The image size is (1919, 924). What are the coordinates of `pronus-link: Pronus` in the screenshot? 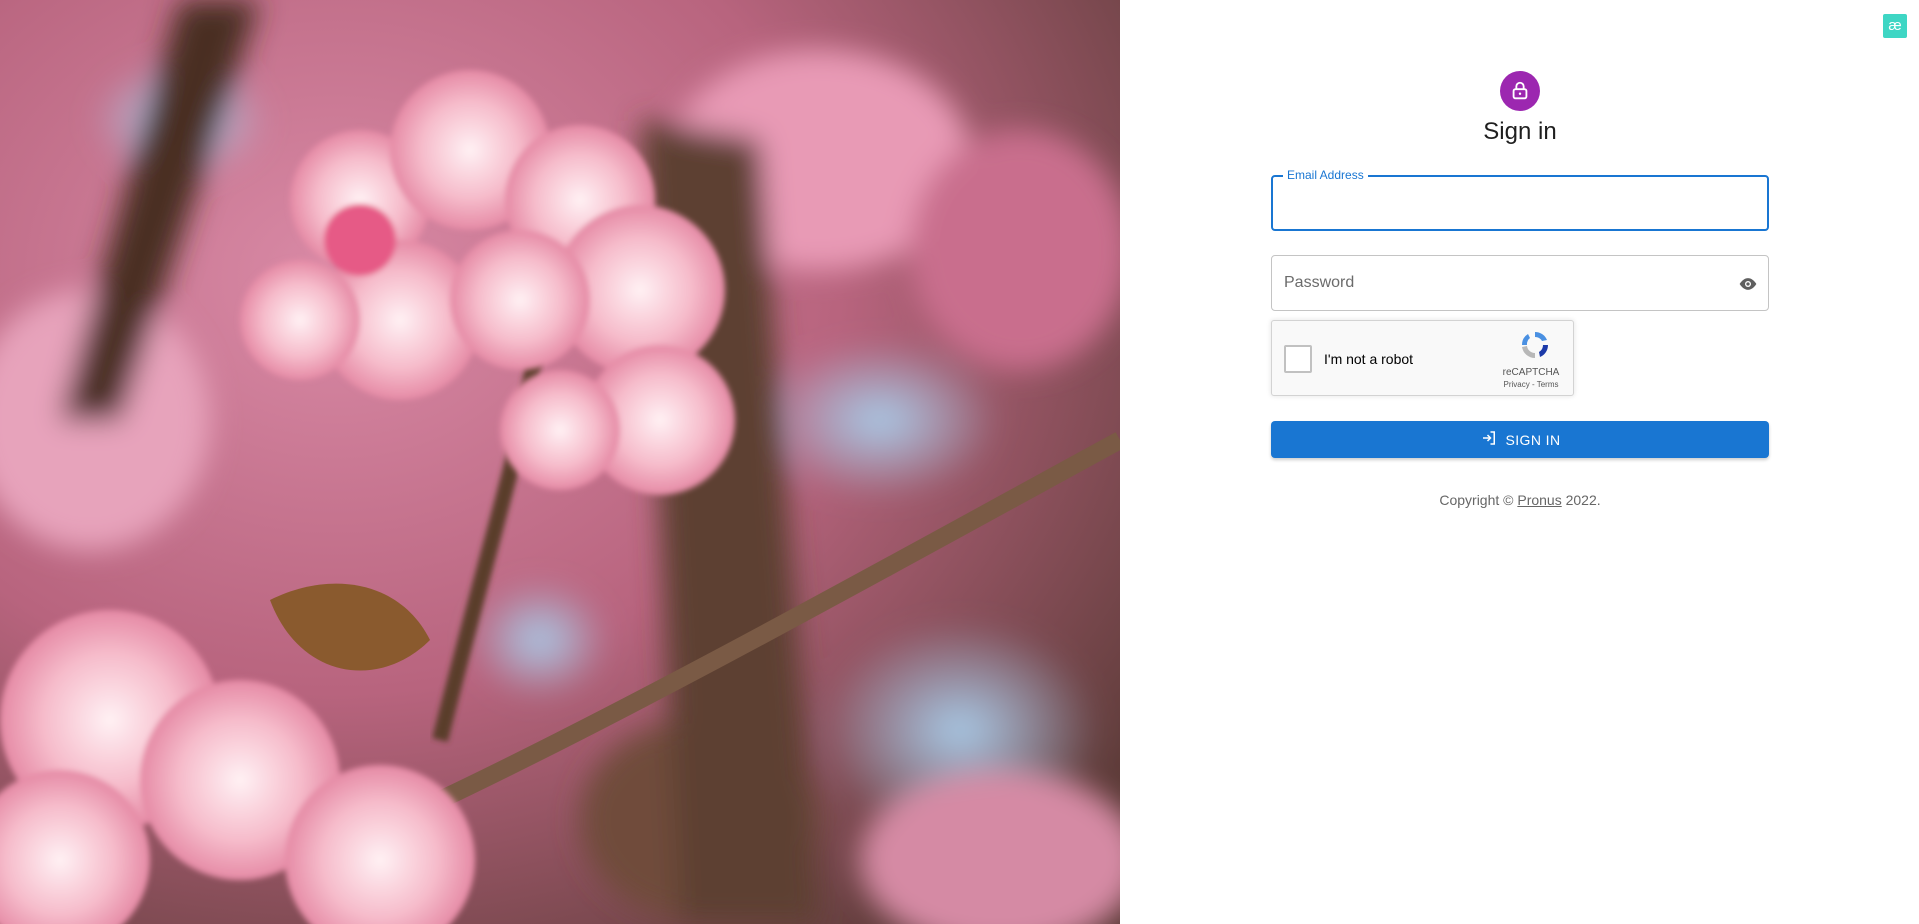 It's located at (1539, 500).